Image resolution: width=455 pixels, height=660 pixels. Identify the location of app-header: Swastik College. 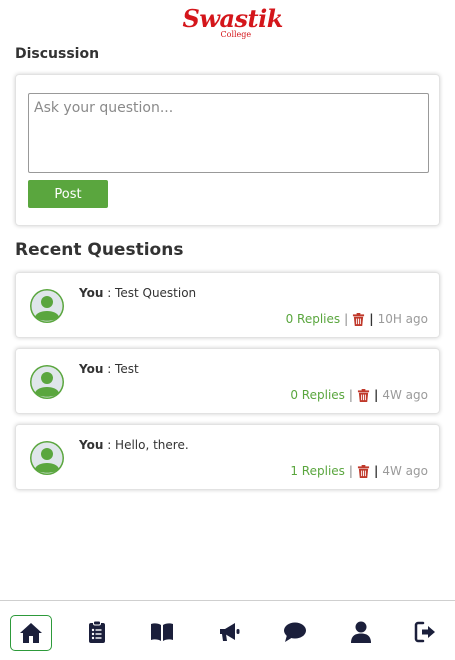
(227, 23).